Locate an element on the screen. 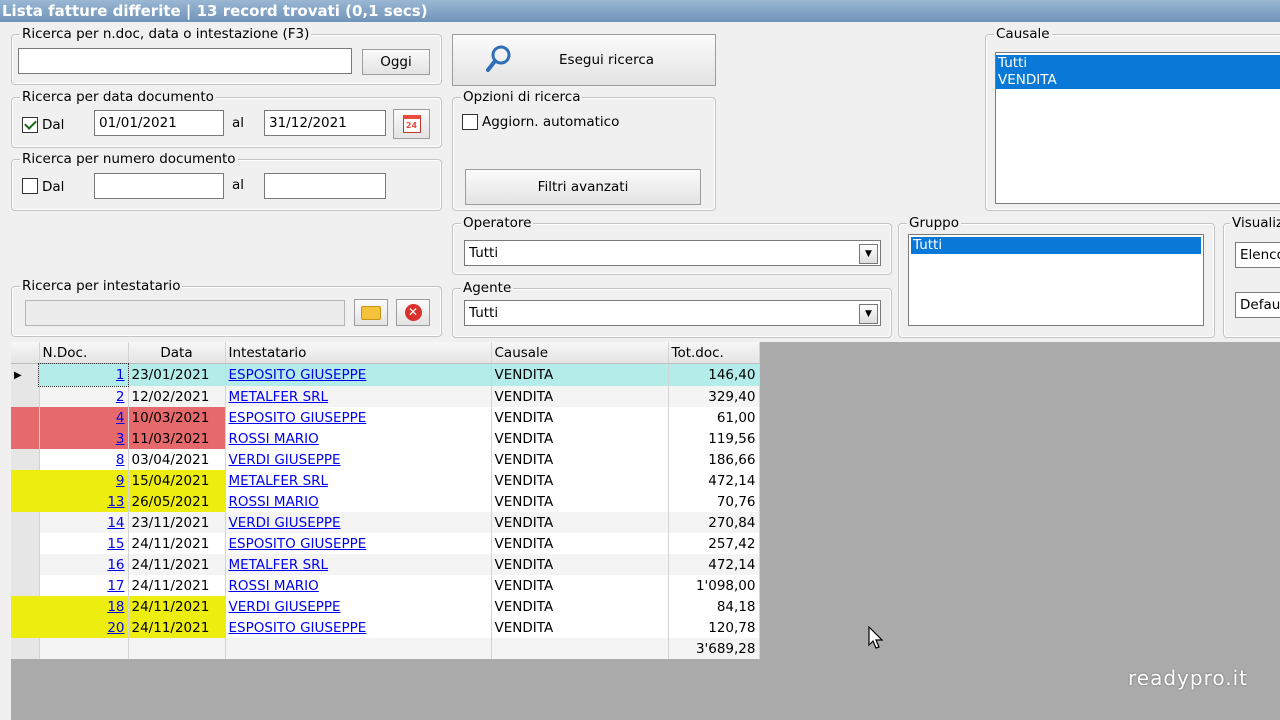  cell-ndoc: 15 is located at coordinates (84, 543).